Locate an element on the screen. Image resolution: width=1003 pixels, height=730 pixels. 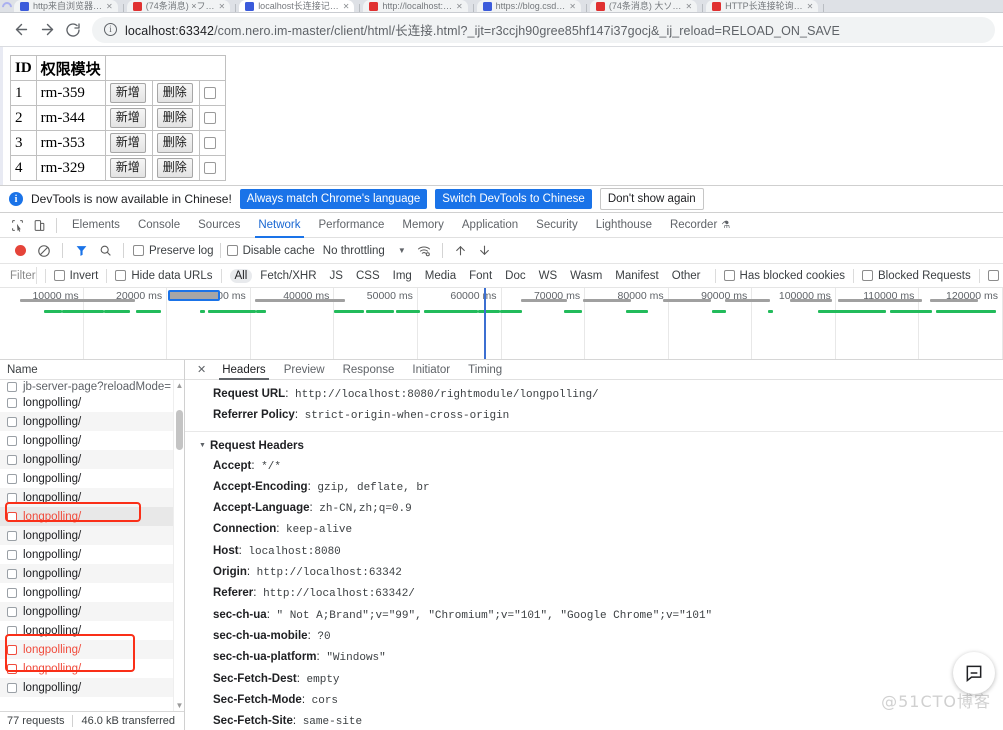
invert-checkbox: Invert is located at coordinates (75, 276).